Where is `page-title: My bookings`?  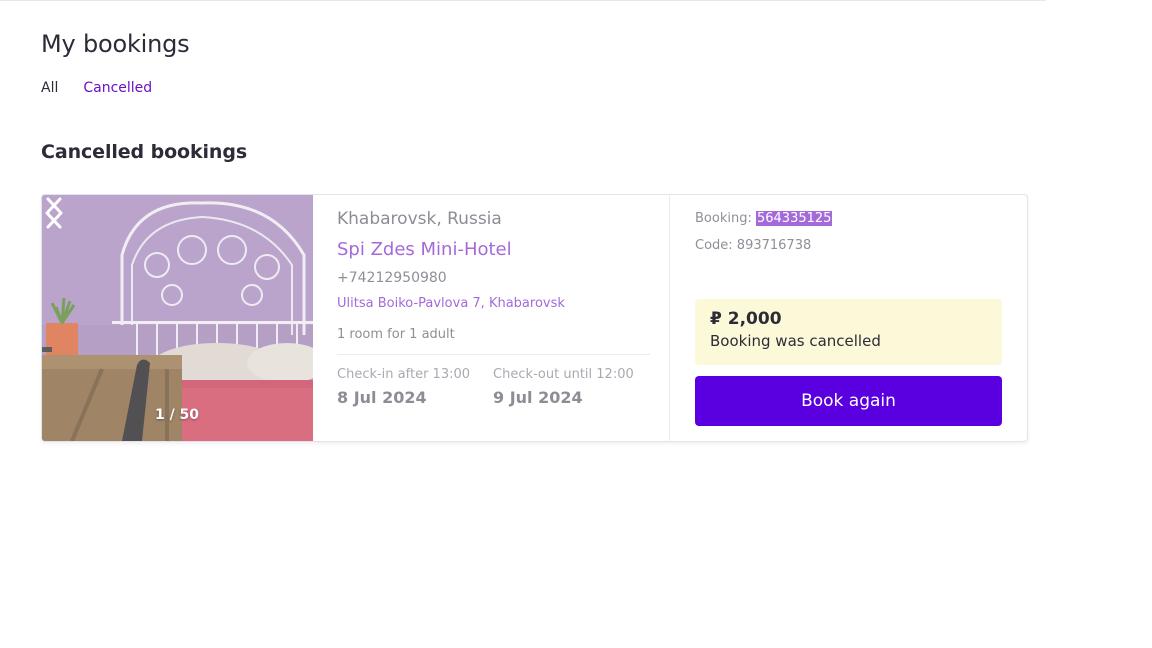
page-title: My bookings is located at coordinates (115, 44).